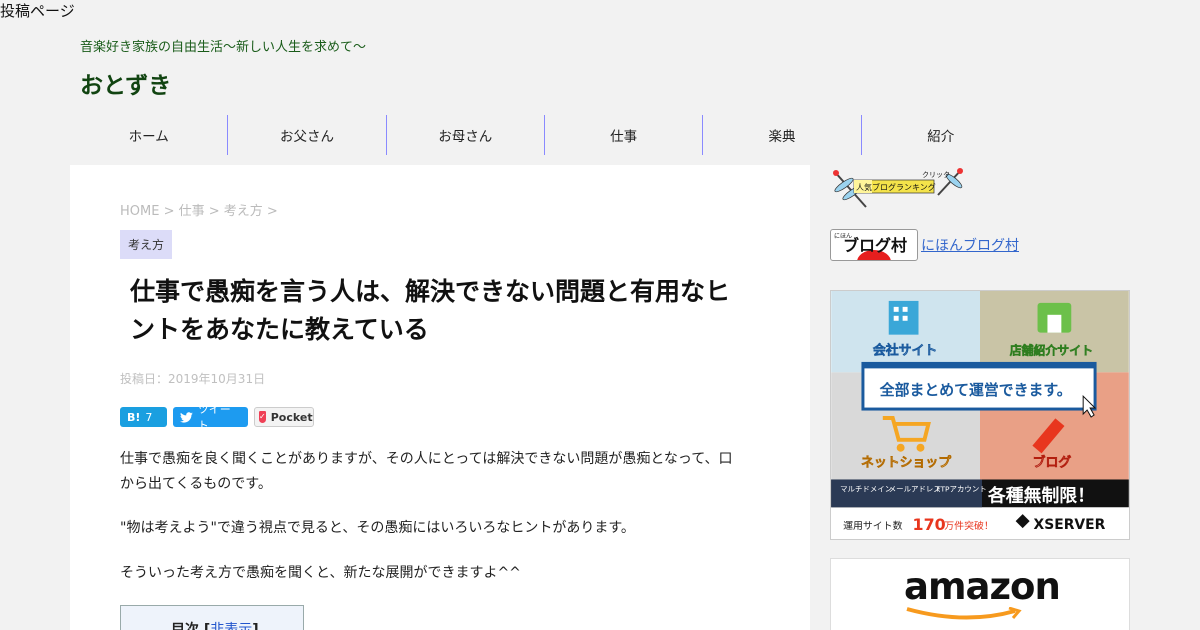 Image resolution: width=1200 pixels, height=630 pixels. Describe the element at coordinates (149, 417) in the screenshot. I see `hatena-count: 7` at that location.